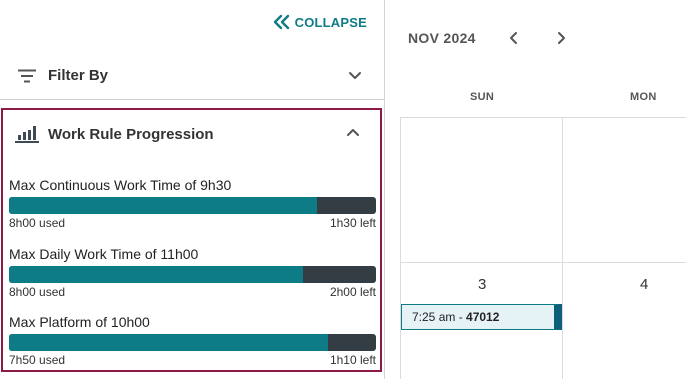 Image resolution: width=686 pixels, height=379 pixels. I want to click on work-rule-name: Max Daily Work Time of 11h00, so click(104, 254).